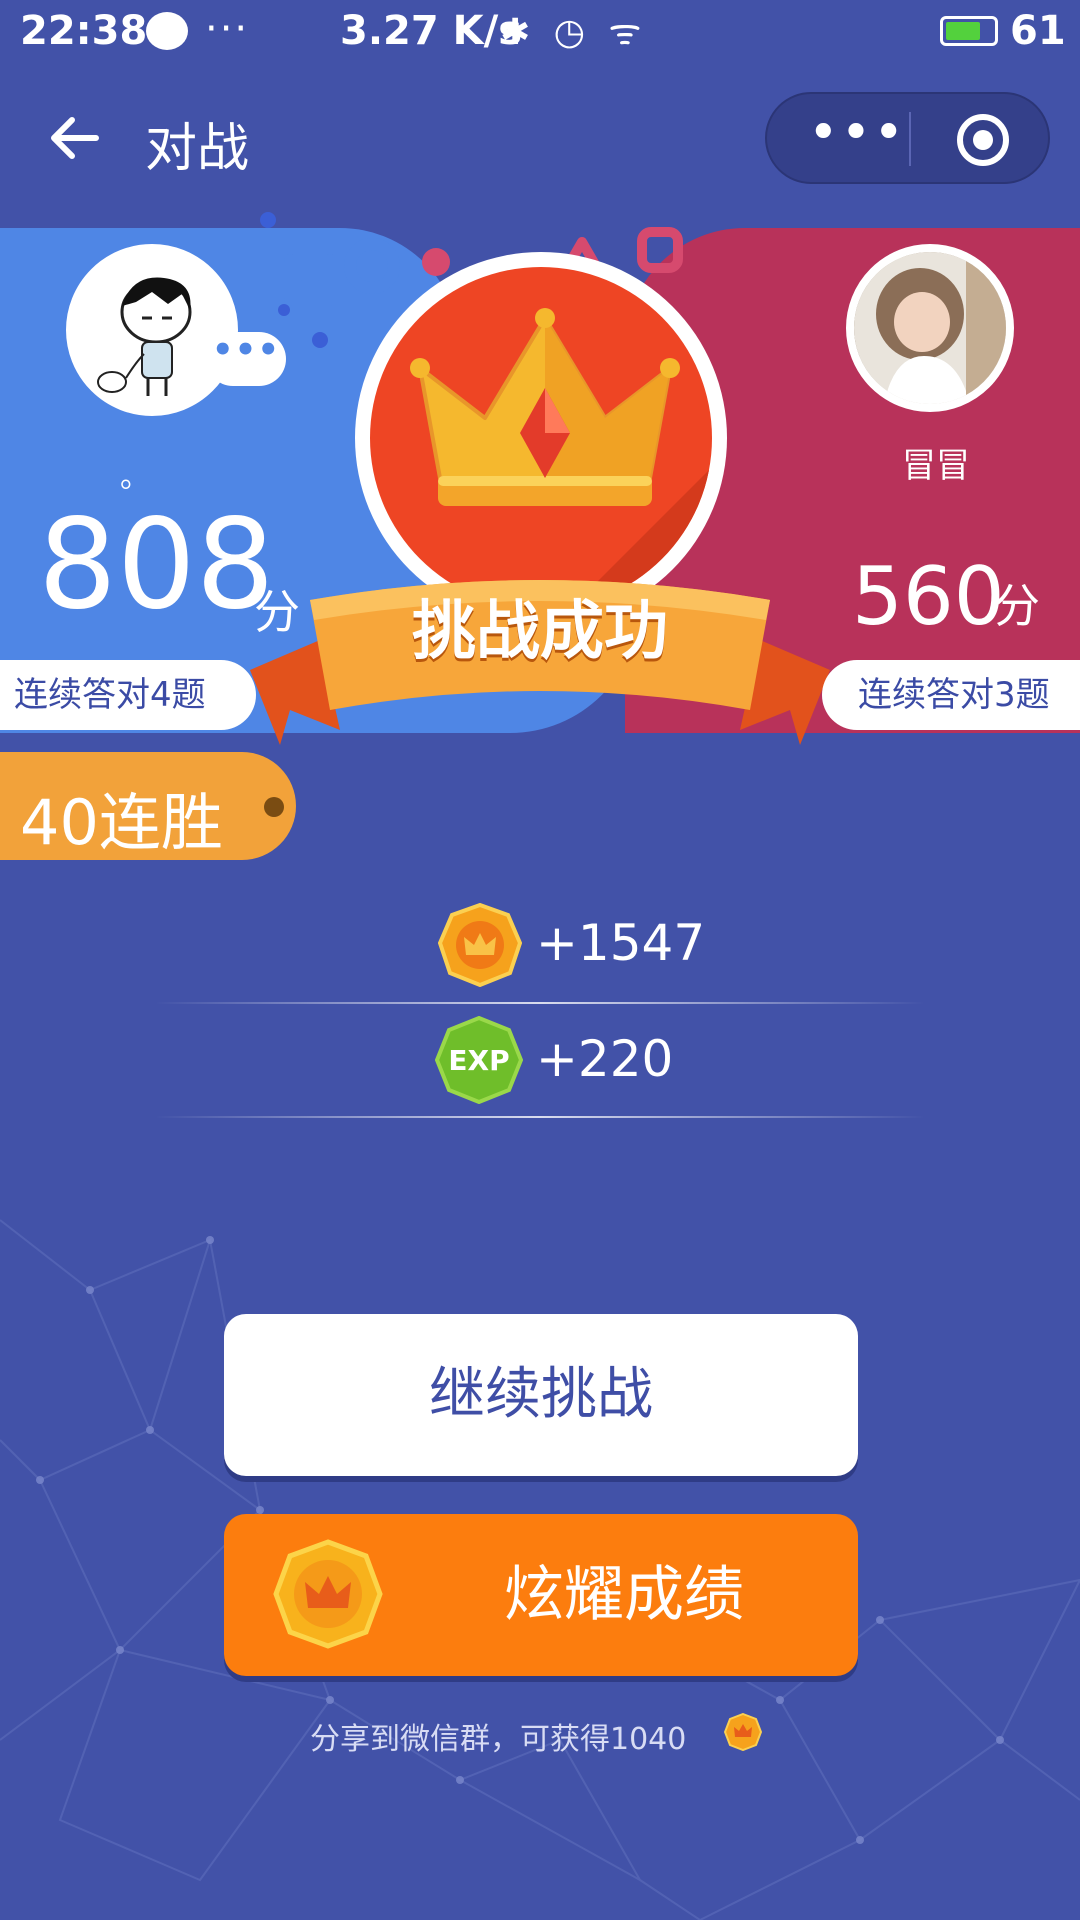  Describe the element at coordinates (121, 822) in the screenshot. I see `win-streak-label: 40连胜` at that location.